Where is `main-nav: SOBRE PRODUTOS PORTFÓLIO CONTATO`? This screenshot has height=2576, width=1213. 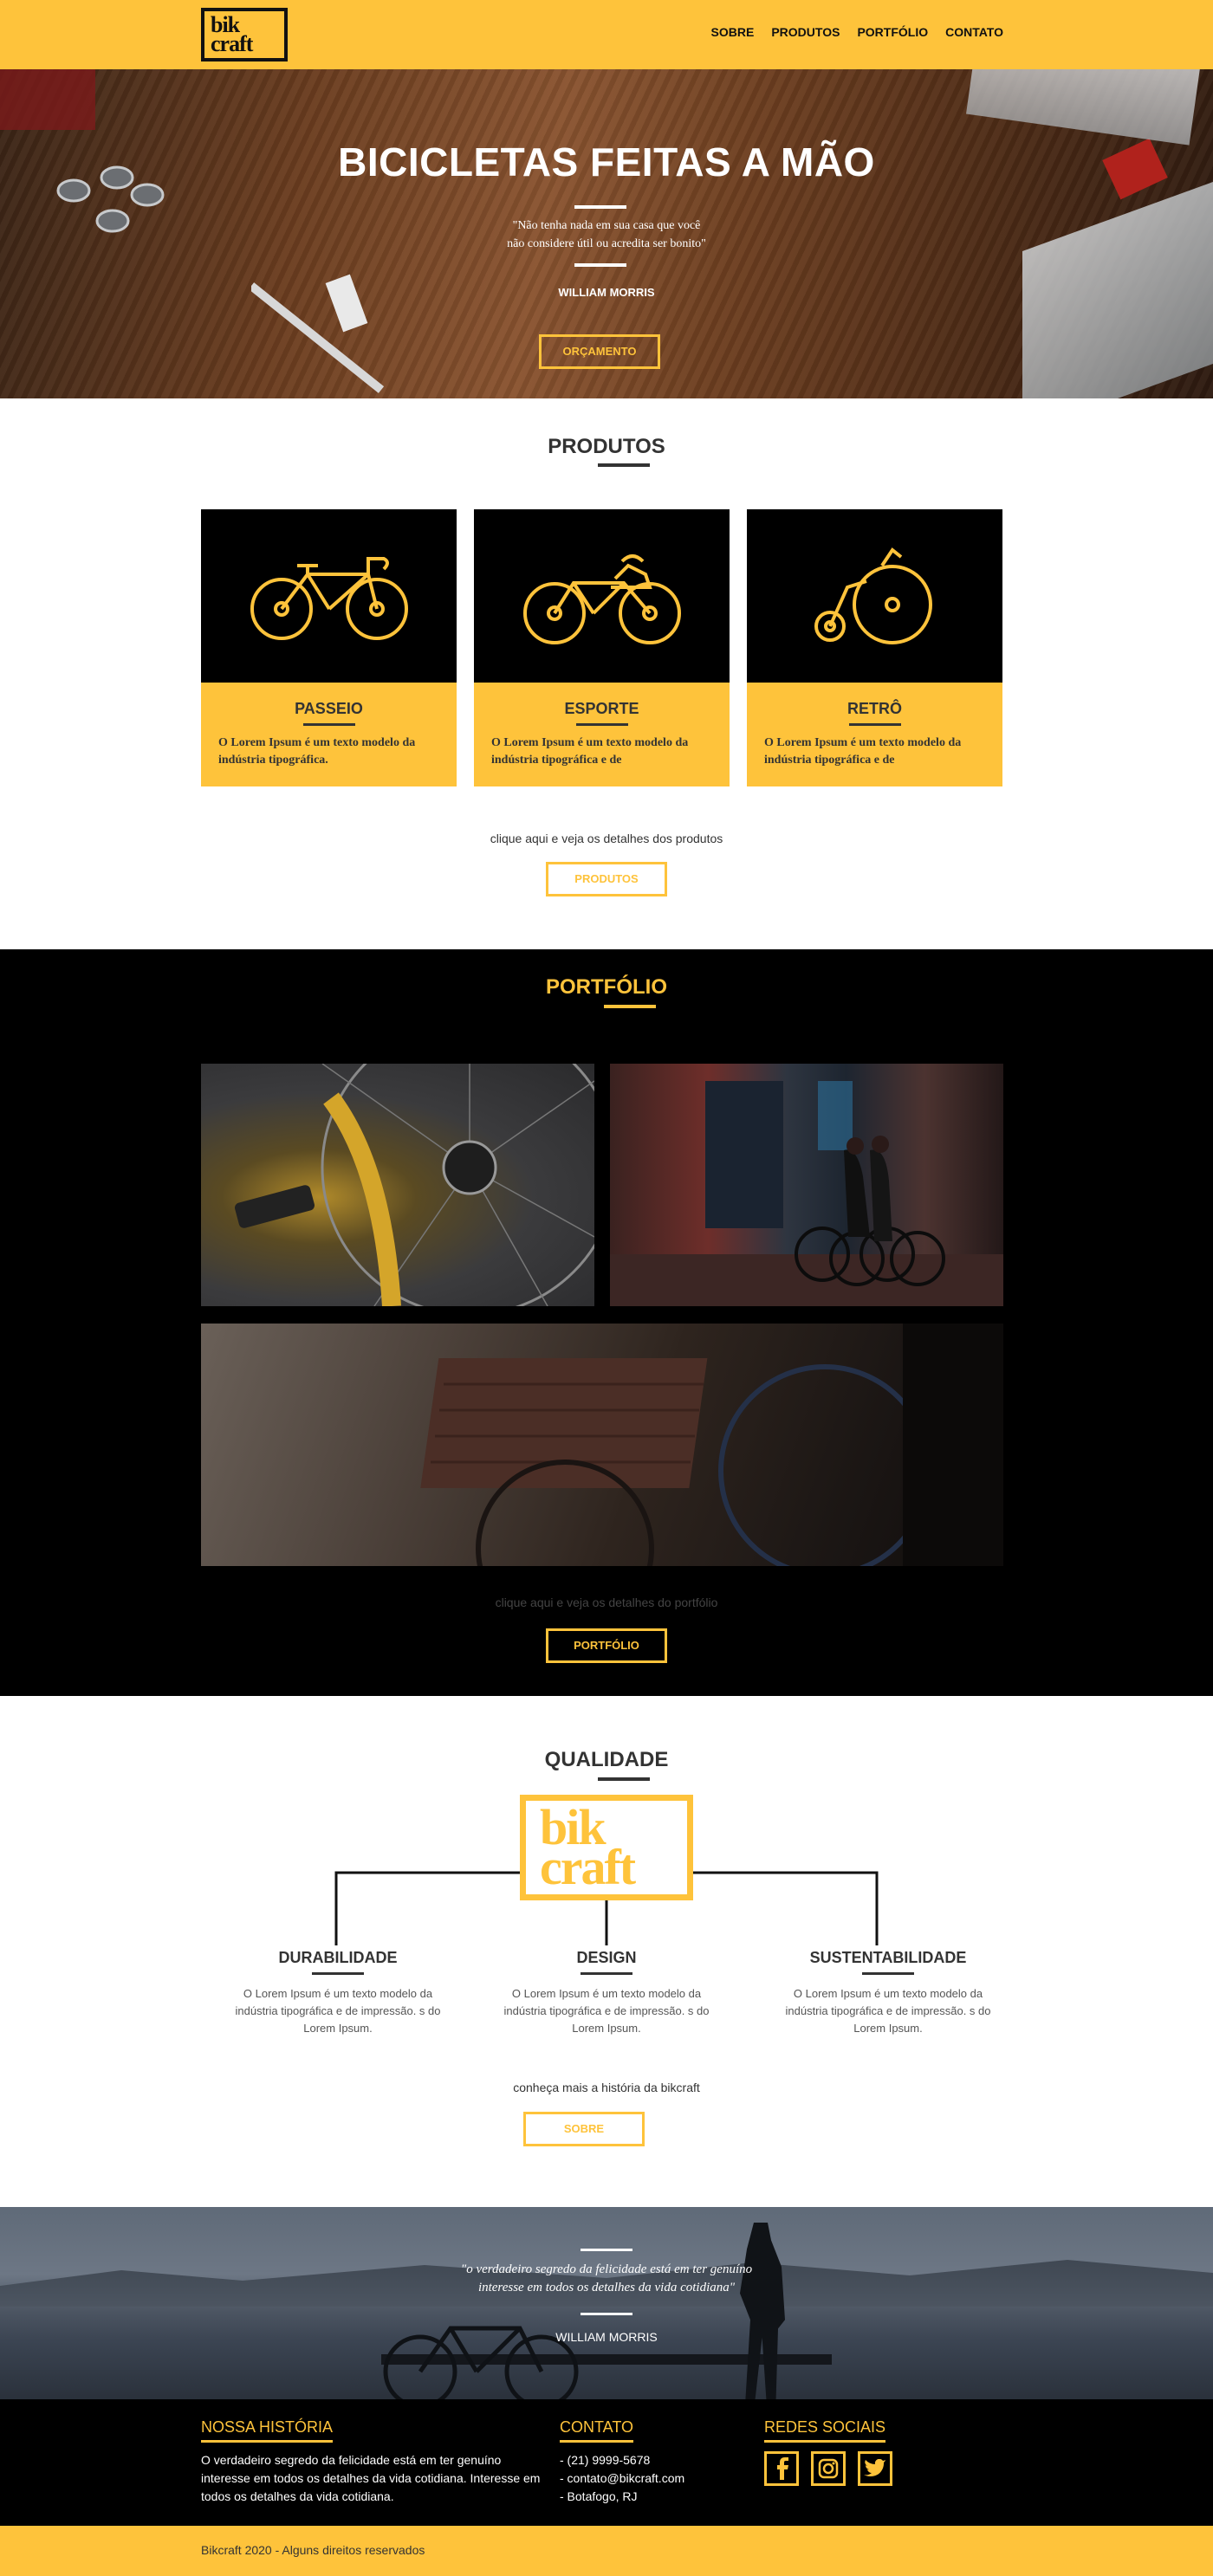
main-nav: SOBRE PRODUTOS PORTFÓLIO CONTATO is located at coordinates (857, 32).